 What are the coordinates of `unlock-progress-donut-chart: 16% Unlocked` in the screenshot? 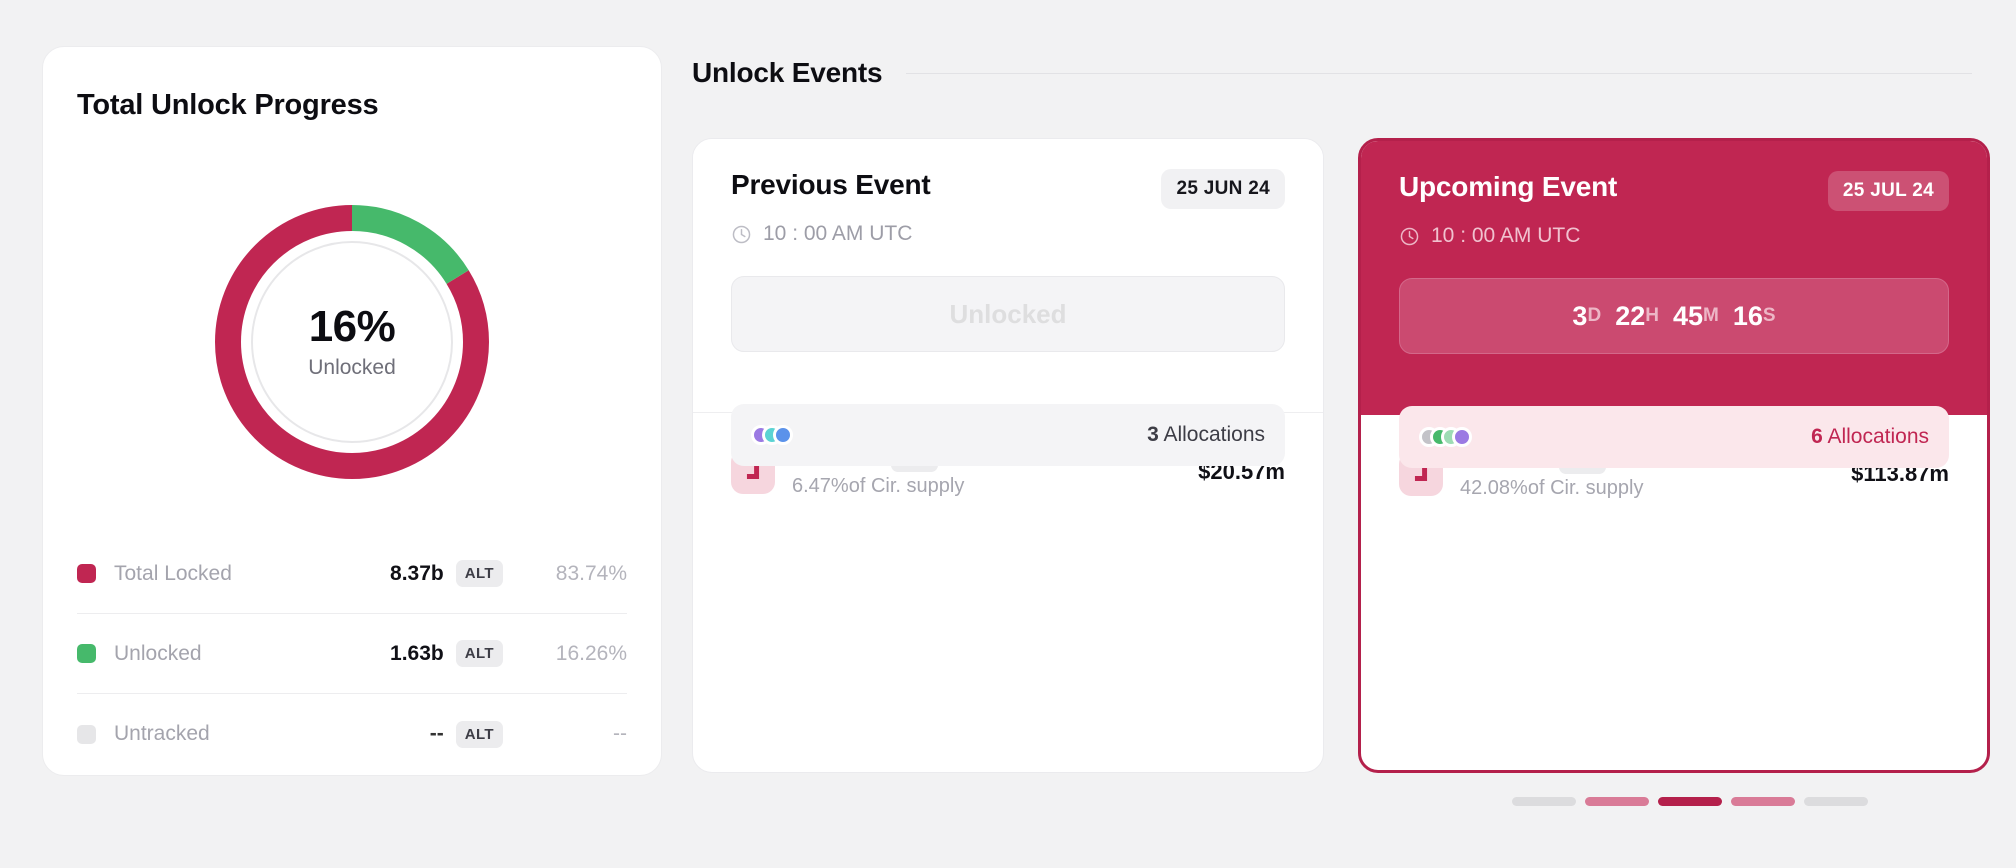 It's located at (352, 342).